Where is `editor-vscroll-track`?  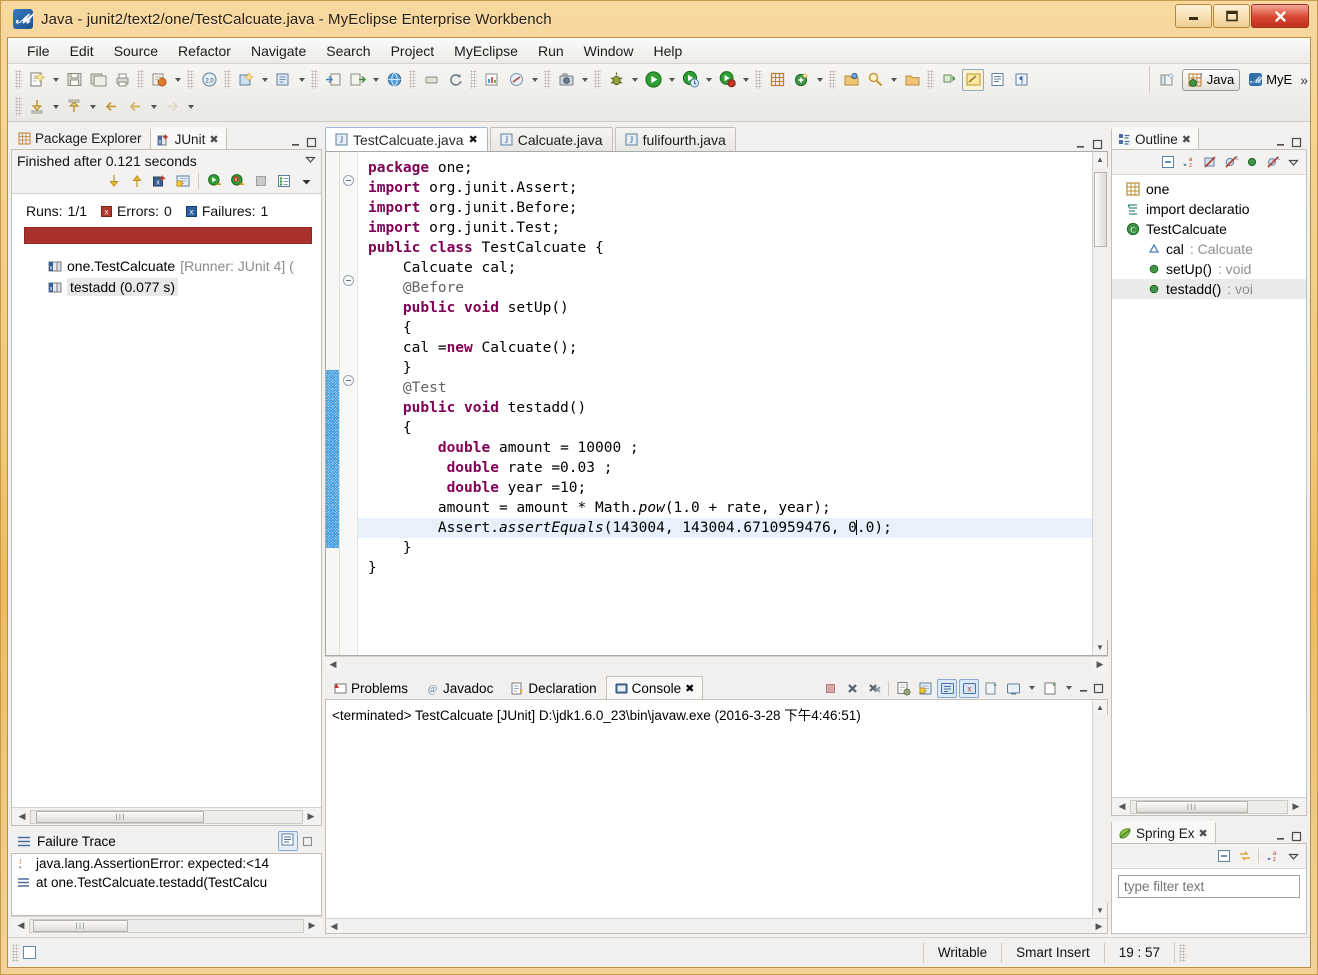 editor-vscroll-track is located at coordinates (1100, 403).